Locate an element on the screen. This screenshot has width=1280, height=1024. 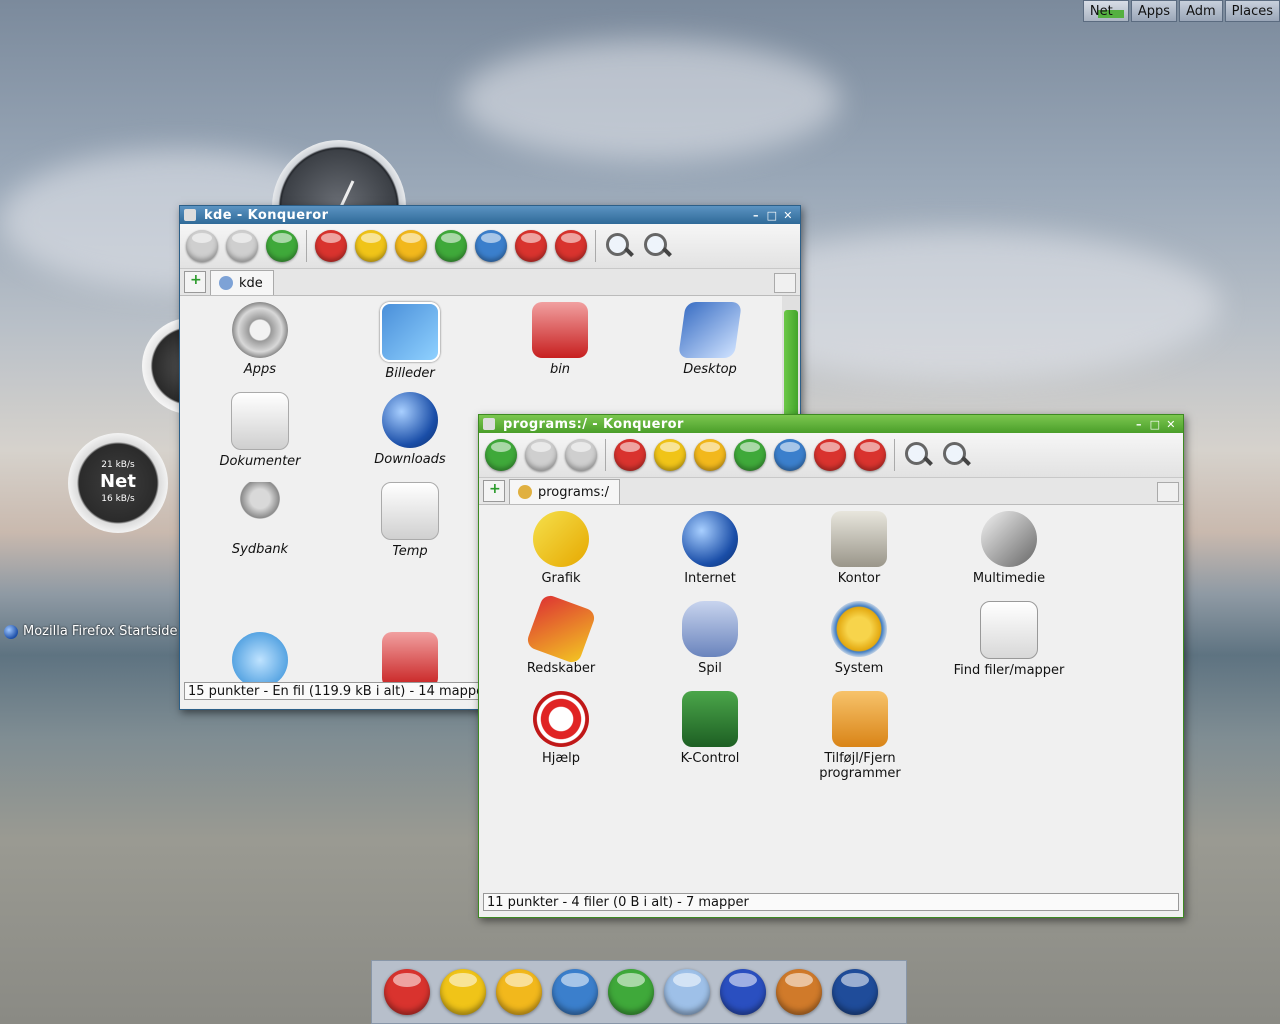
item-label: Redskaber is located at coordinates (561, 668).